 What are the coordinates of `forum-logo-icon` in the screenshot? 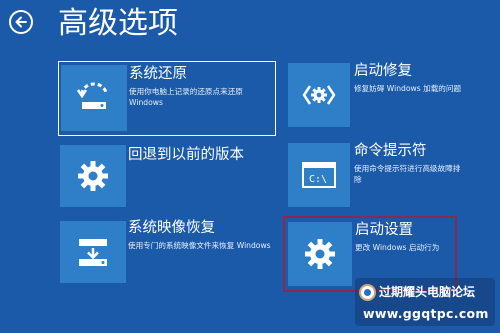 It's located at (367, 292).